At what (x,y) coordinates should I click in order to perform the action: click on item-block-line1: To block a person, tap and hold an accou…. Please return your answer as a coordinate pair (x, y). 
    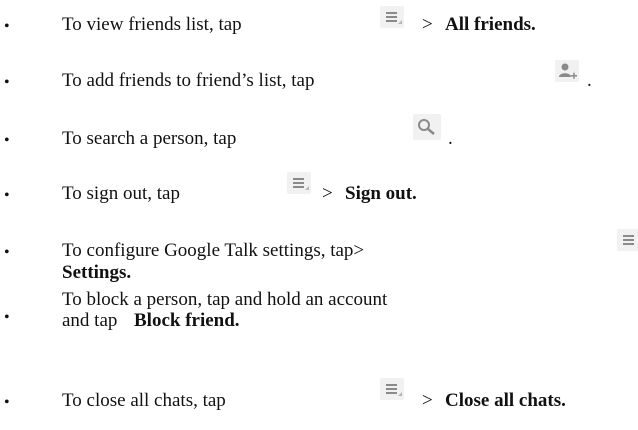
    Looking at the image, I should click on (225, 299).